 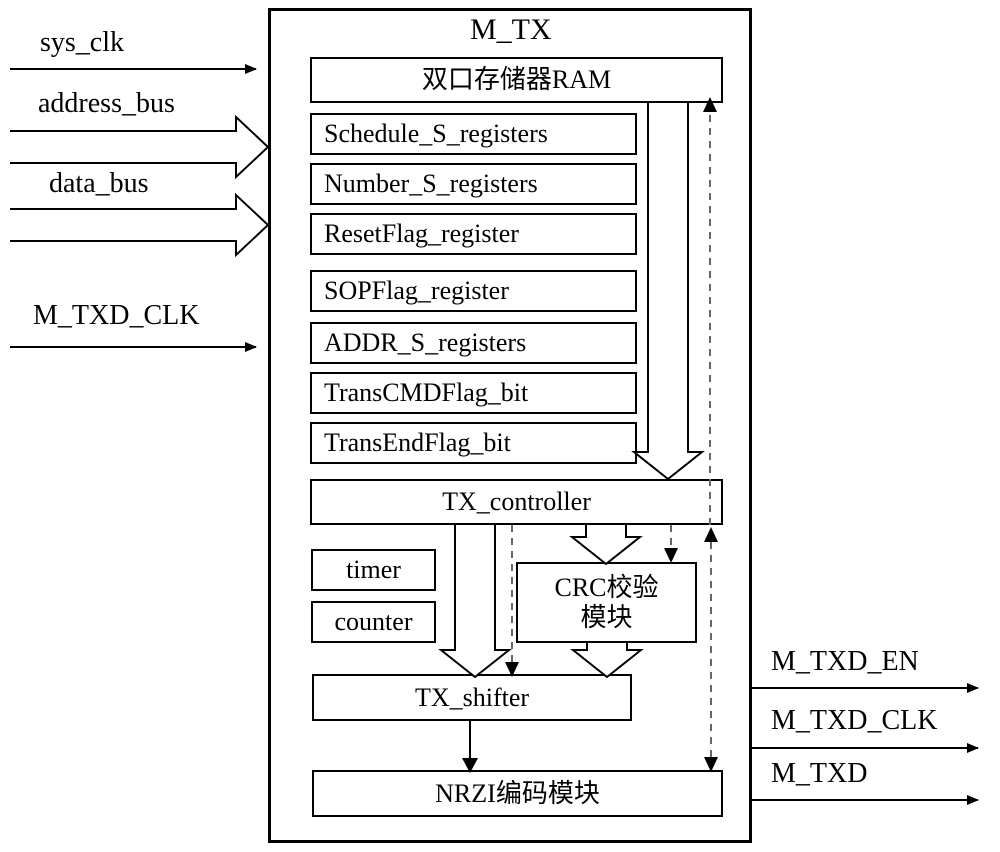 I want to click on arrow-tx-shifter-to-nrzi, so click(x=470, y=747).